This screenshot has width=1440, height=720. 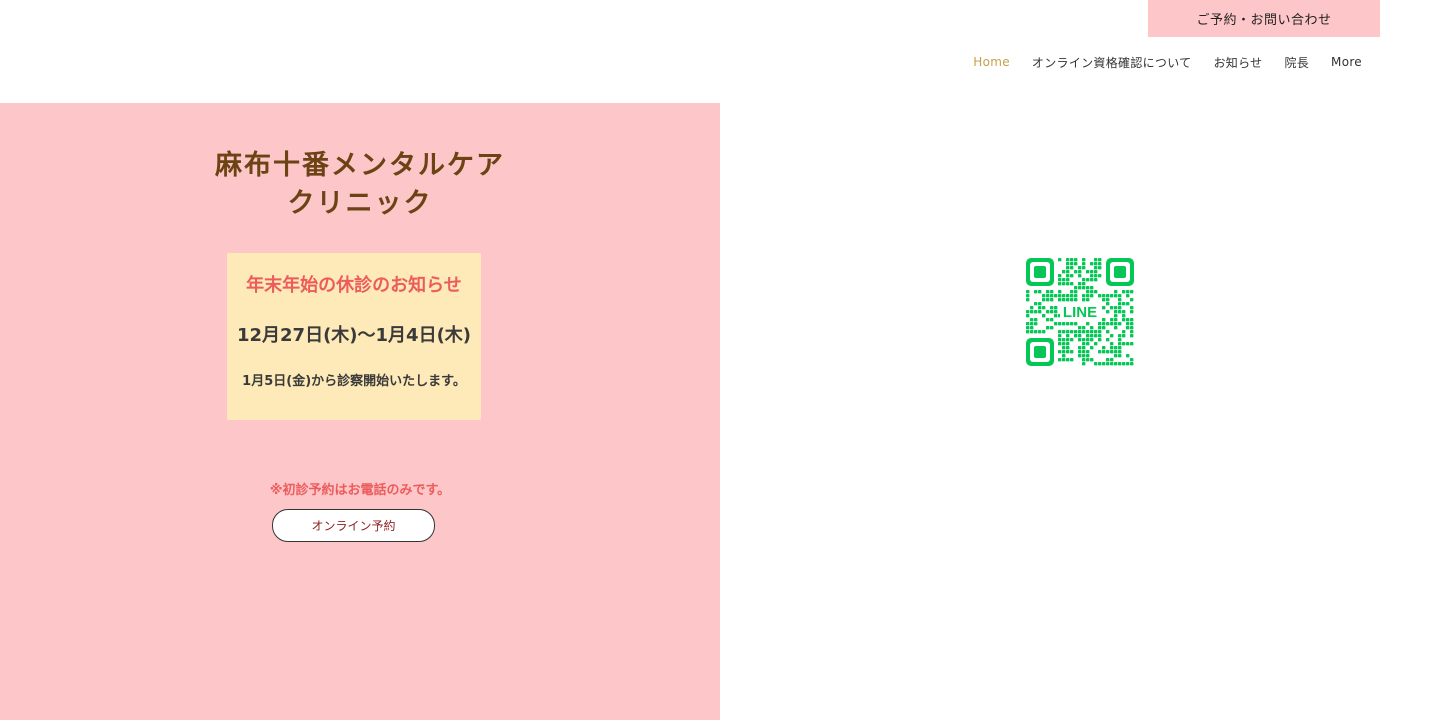 What do you see at coordinates (353, 525) in the screenshot?
I see `online-reservation-button: オンライン予約` at bounding box center [353, 525].